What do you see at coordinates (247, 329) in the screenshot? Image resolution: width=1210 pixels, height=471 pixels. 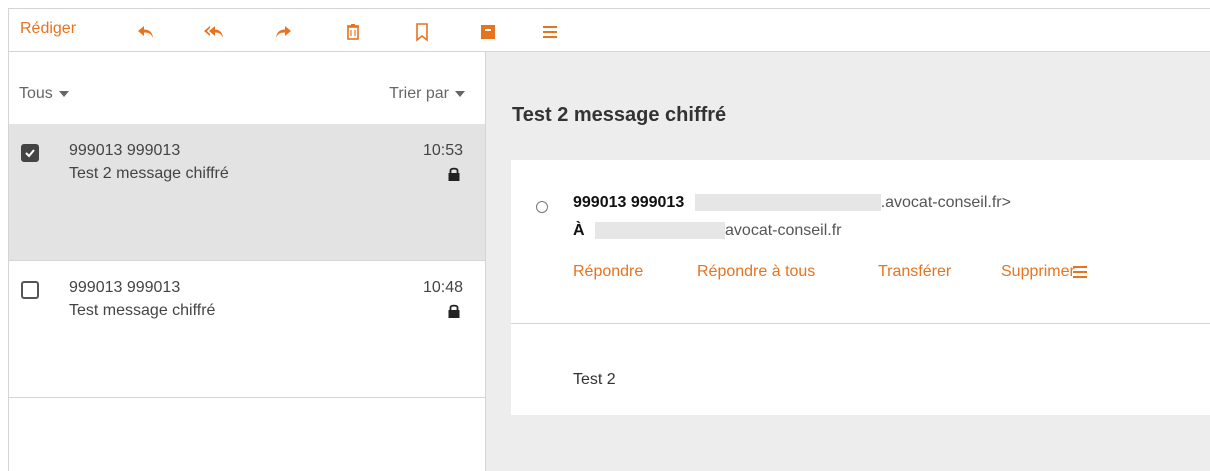 I see `list-item: 999013 999013 Test message chiffré 10:48` at bounding box center [247, 329].